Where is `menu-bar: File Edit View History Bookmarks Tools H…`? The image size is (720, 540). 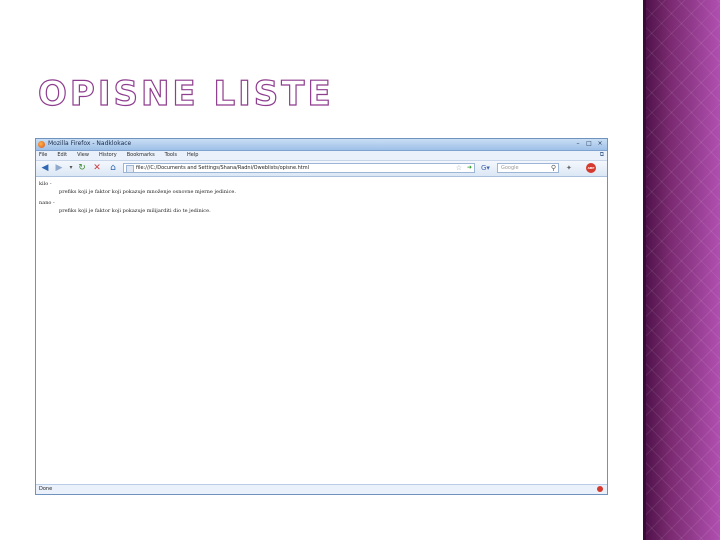 menu-bar: File Edit View History Bookmarks Tools H… is located at coordinates (321, 156).